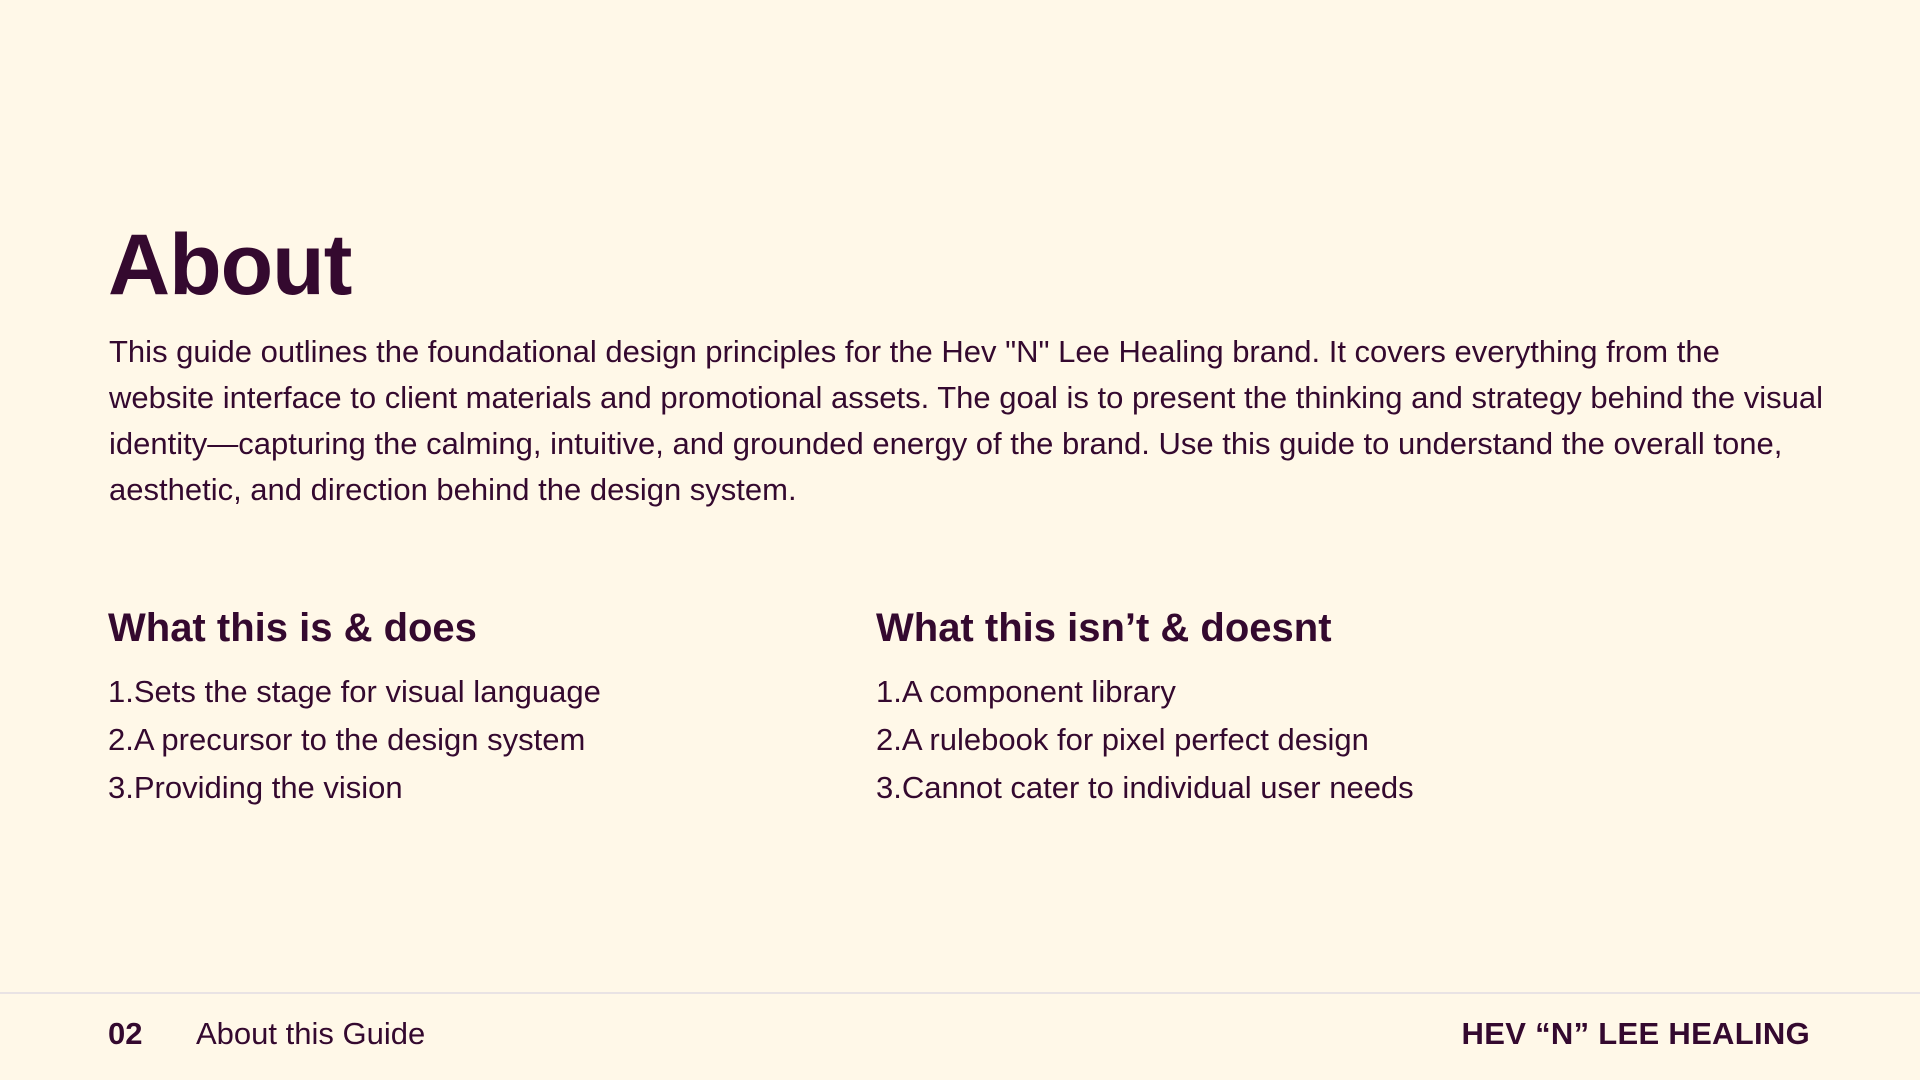 The image size is (1920, 1080). Describe the element at coordinates (960, 1034) in the screenshot. I see `footer: 02 About this Guide HEV “N” LEE HEALING` at that location.